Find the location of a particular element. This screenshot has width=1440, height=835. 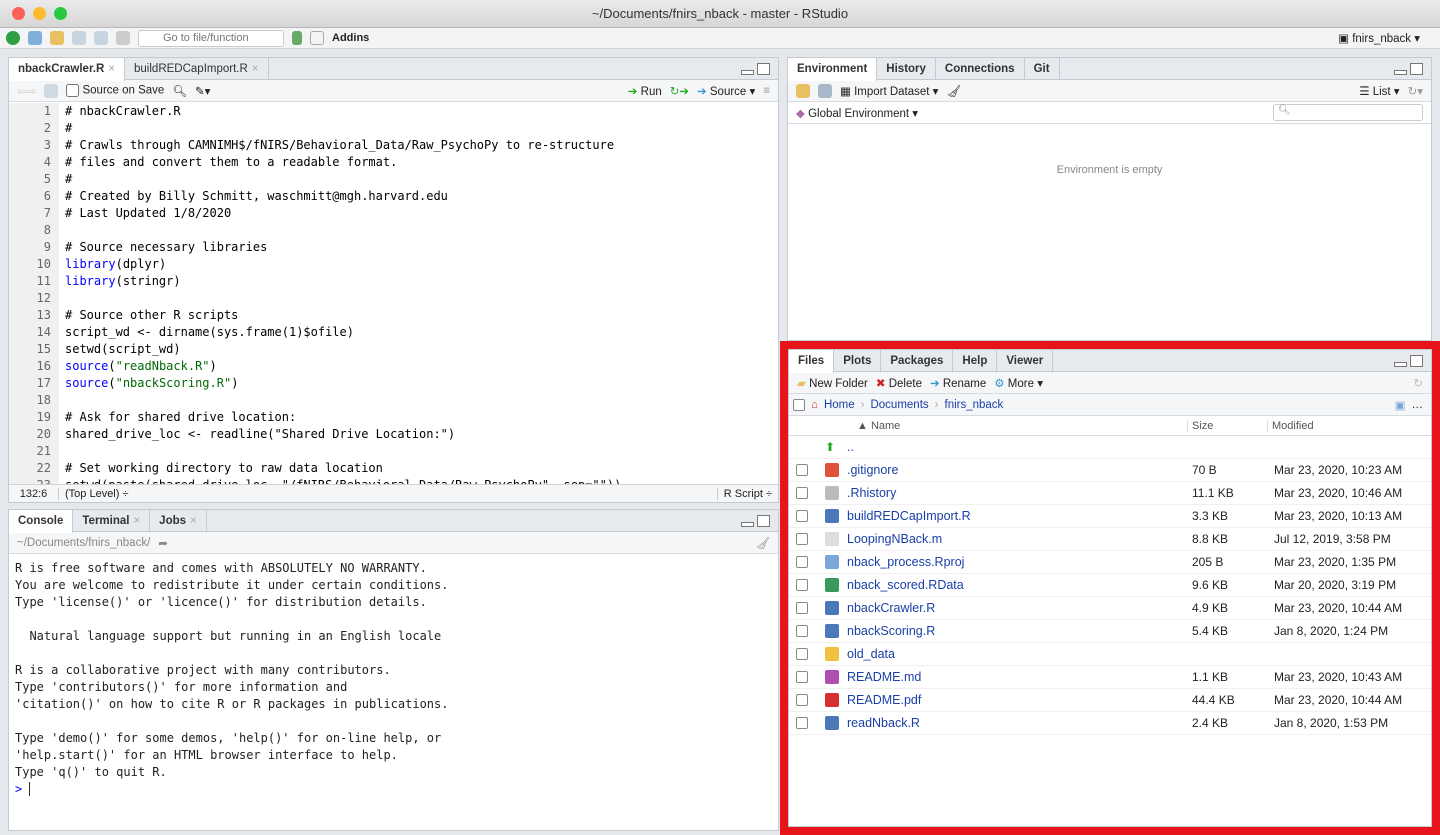

source-button: ➔ Source ▾ is located at coordinates (726, 91).